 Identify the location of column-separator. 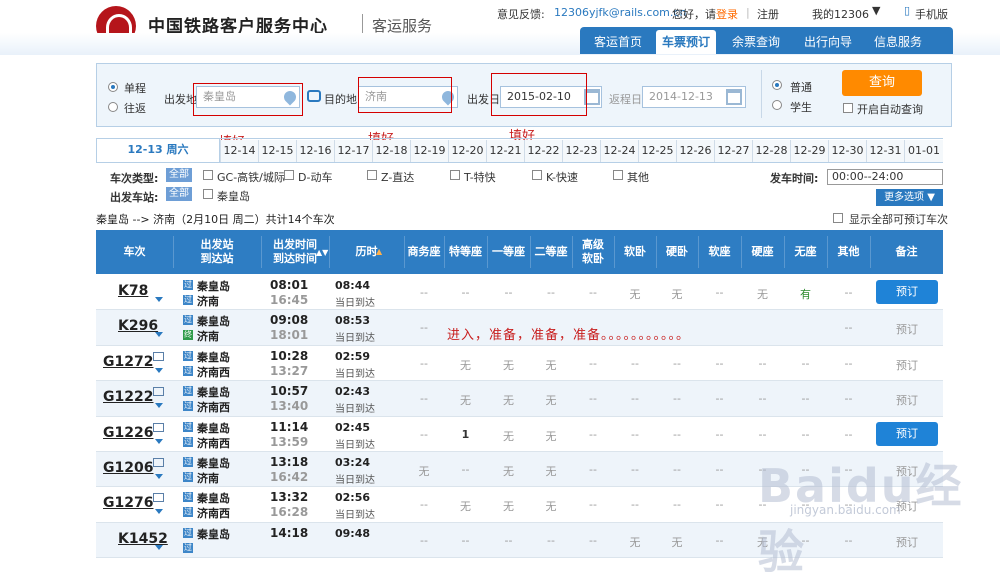
(261, 252).